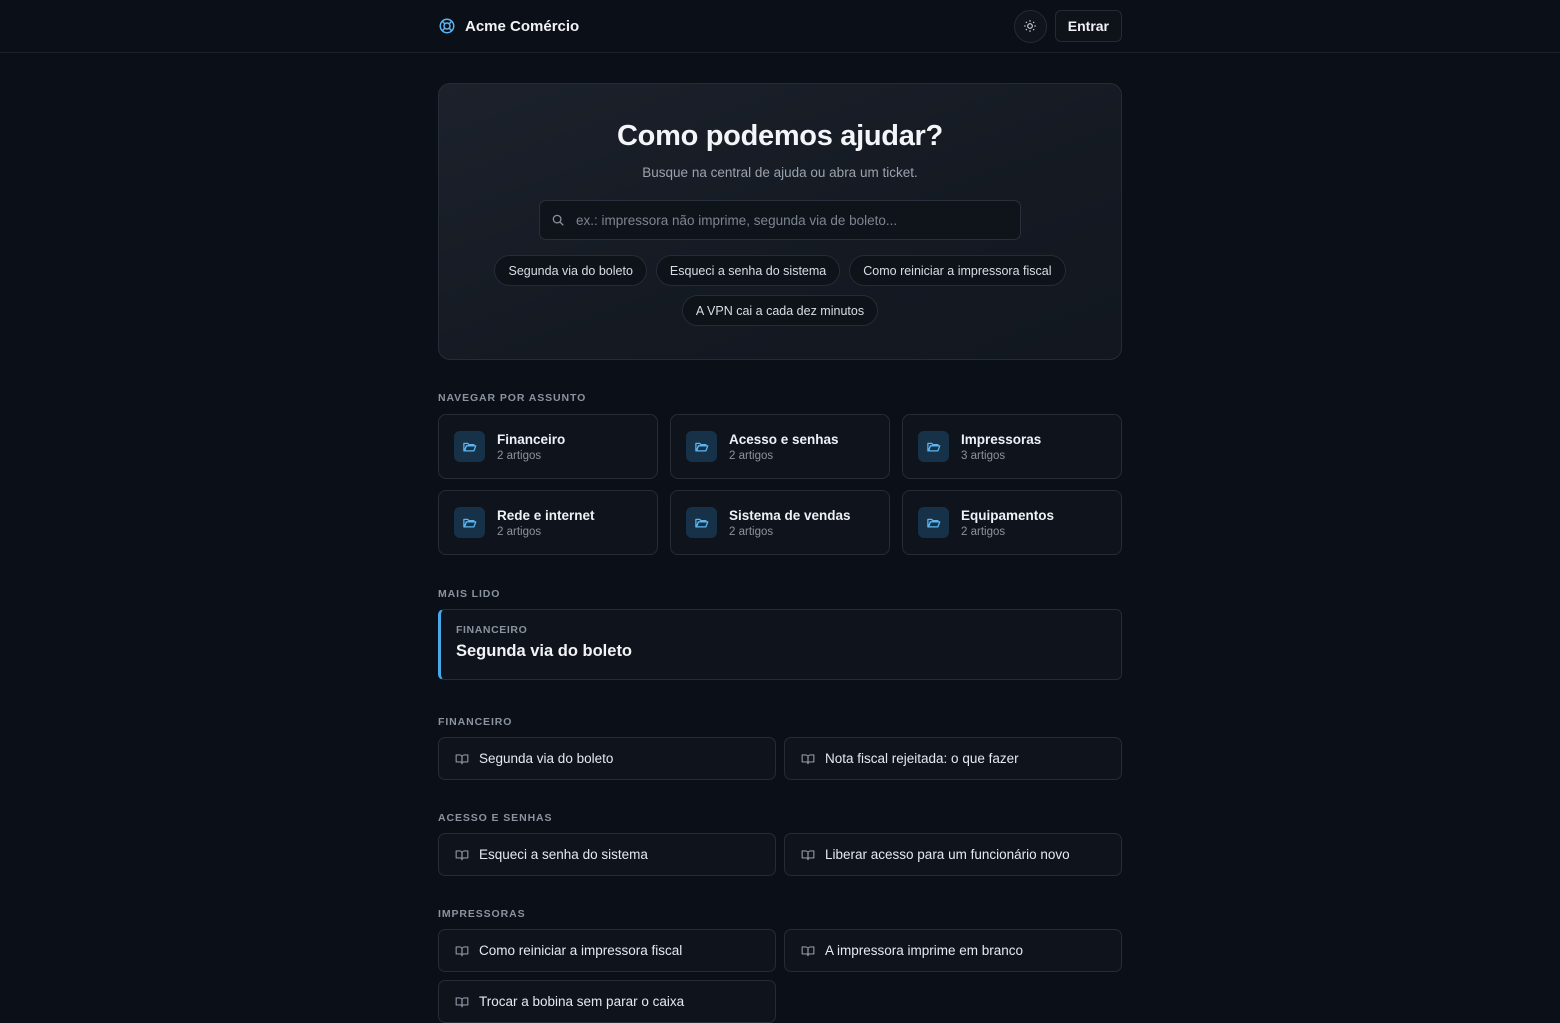  I want to click on article-title: Nota fiscal rejeitada: o que fazer, so click(922, 758).